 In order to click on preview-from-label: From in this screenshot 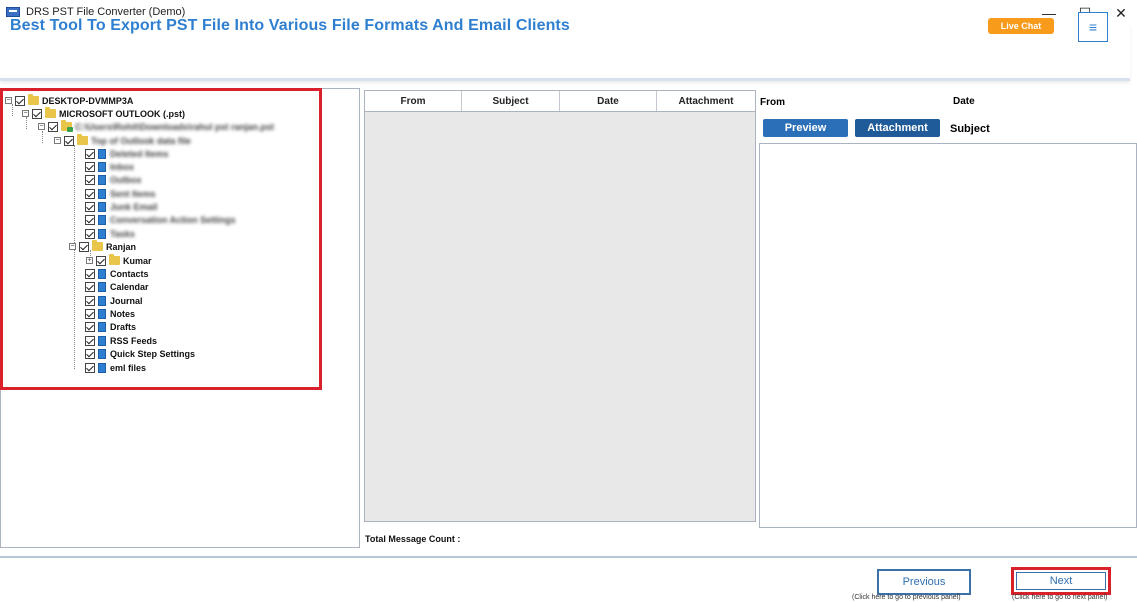, I will do `click(772, 102)`.